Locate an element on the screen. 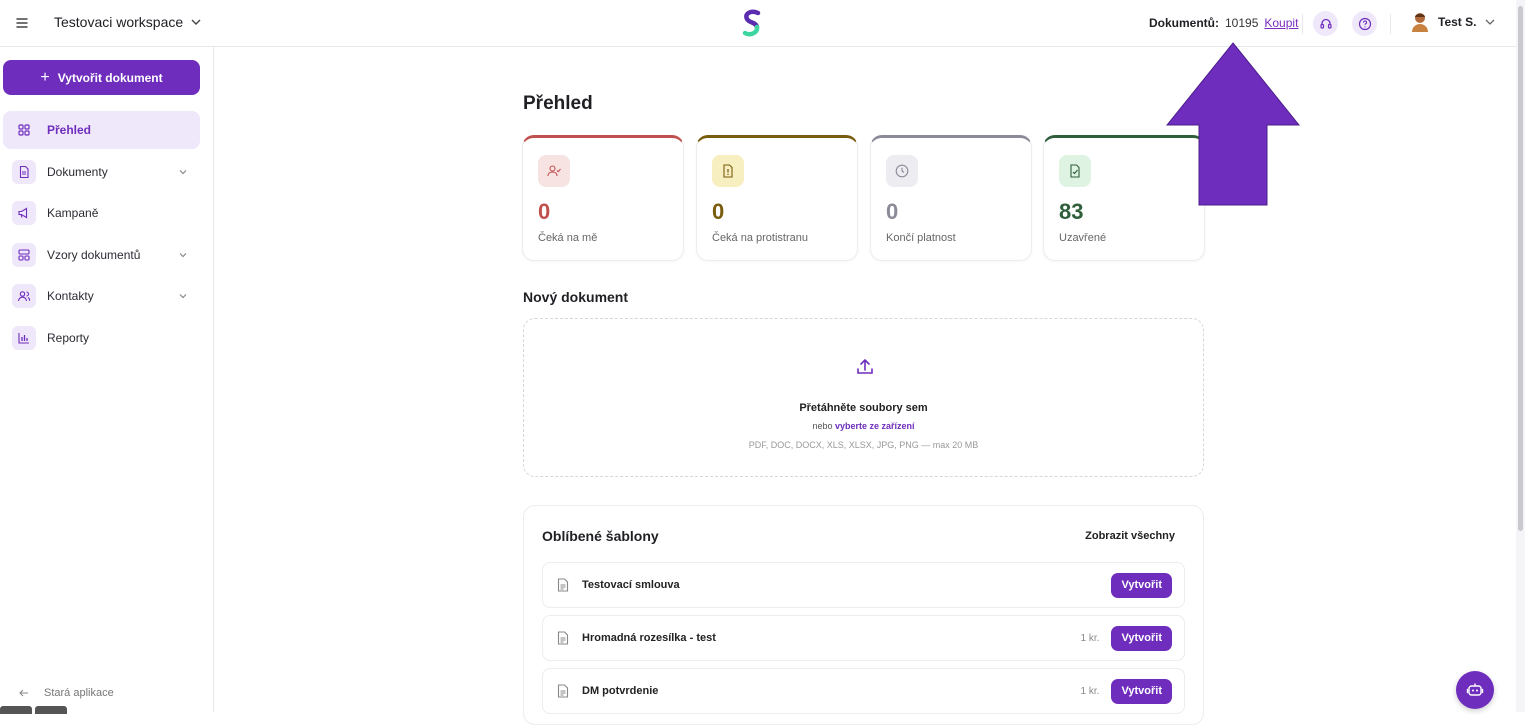 This screenshot has width=1525, height=725. chatbot-icon is located at coordinates (1475, 690).